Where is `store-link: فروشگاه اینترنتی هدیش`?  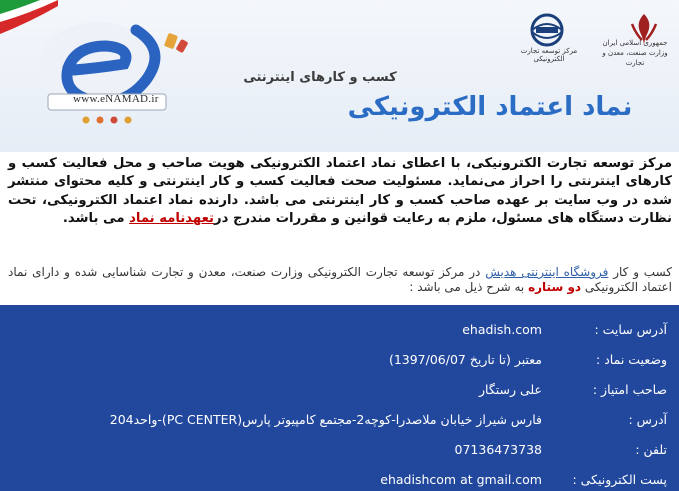
store-link: فروشگاه اینترنتی هدیش is located at coordinates (546, 272).